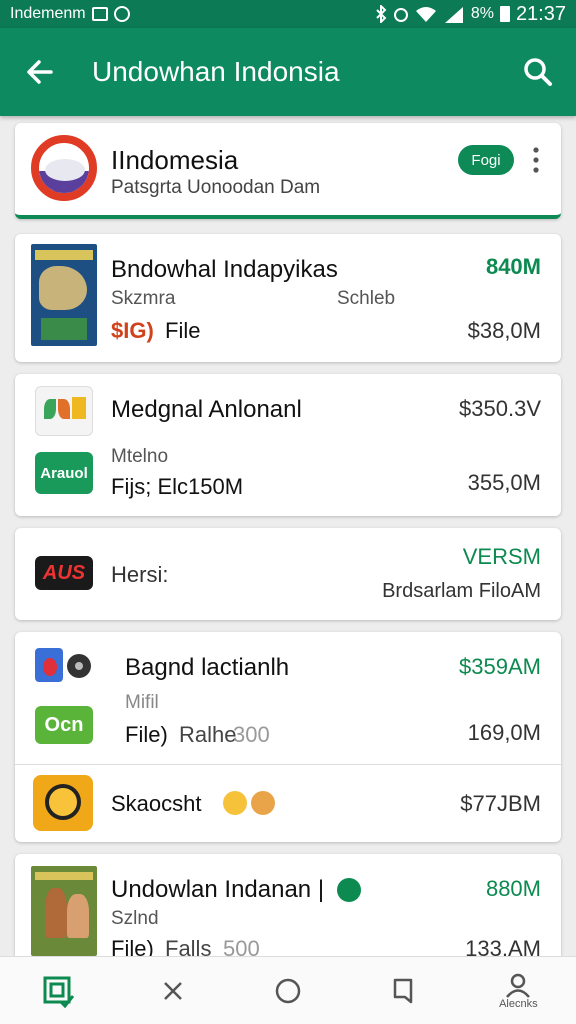 The image size is (576, 1024). Describe the element at coordinates (486, 160) in the screenshot. I see `header-action-button: Fogi` at that location.